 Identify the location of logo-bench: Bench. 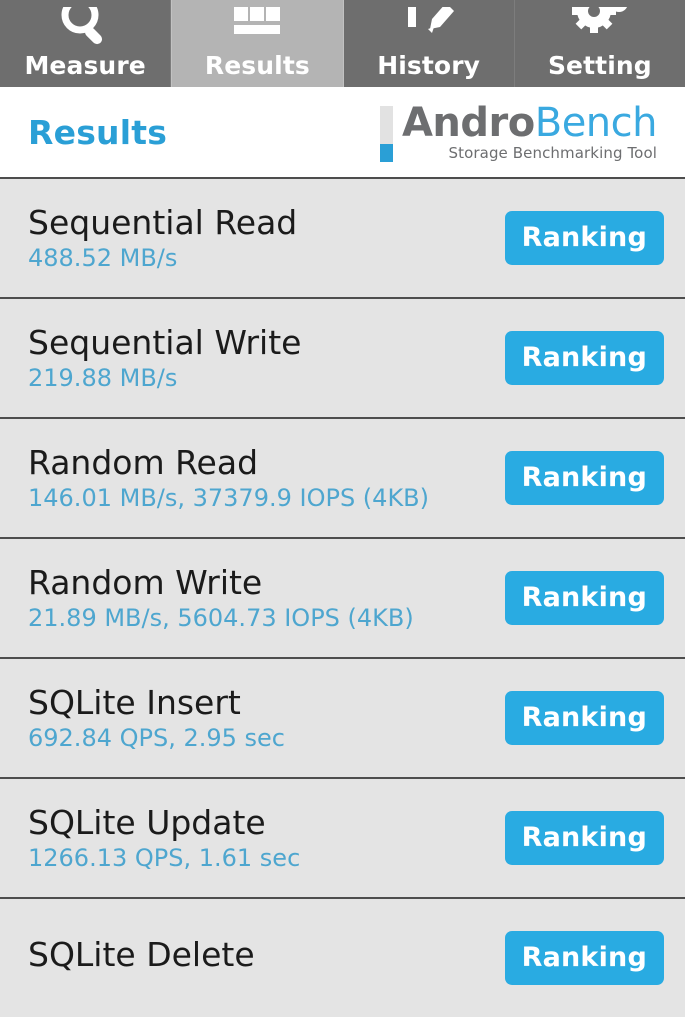
(596, 122).